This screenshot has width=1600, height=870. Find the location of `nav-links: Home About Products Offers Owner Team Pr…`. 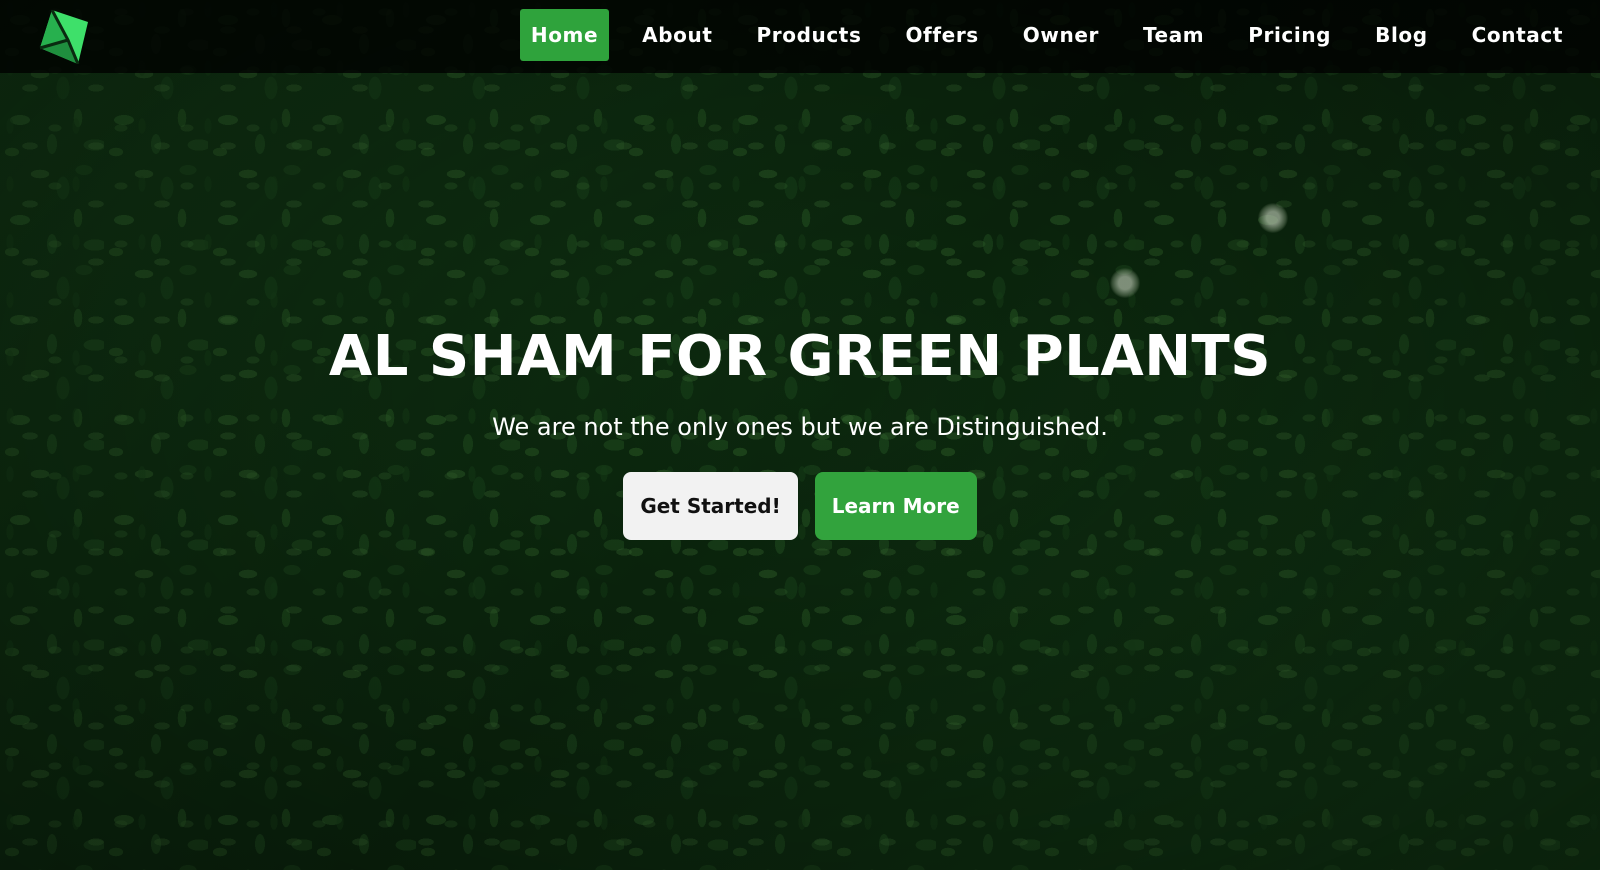

nav-links: Home About Products Offers Owner Team Pr… is located at coordinates (1046, 35).